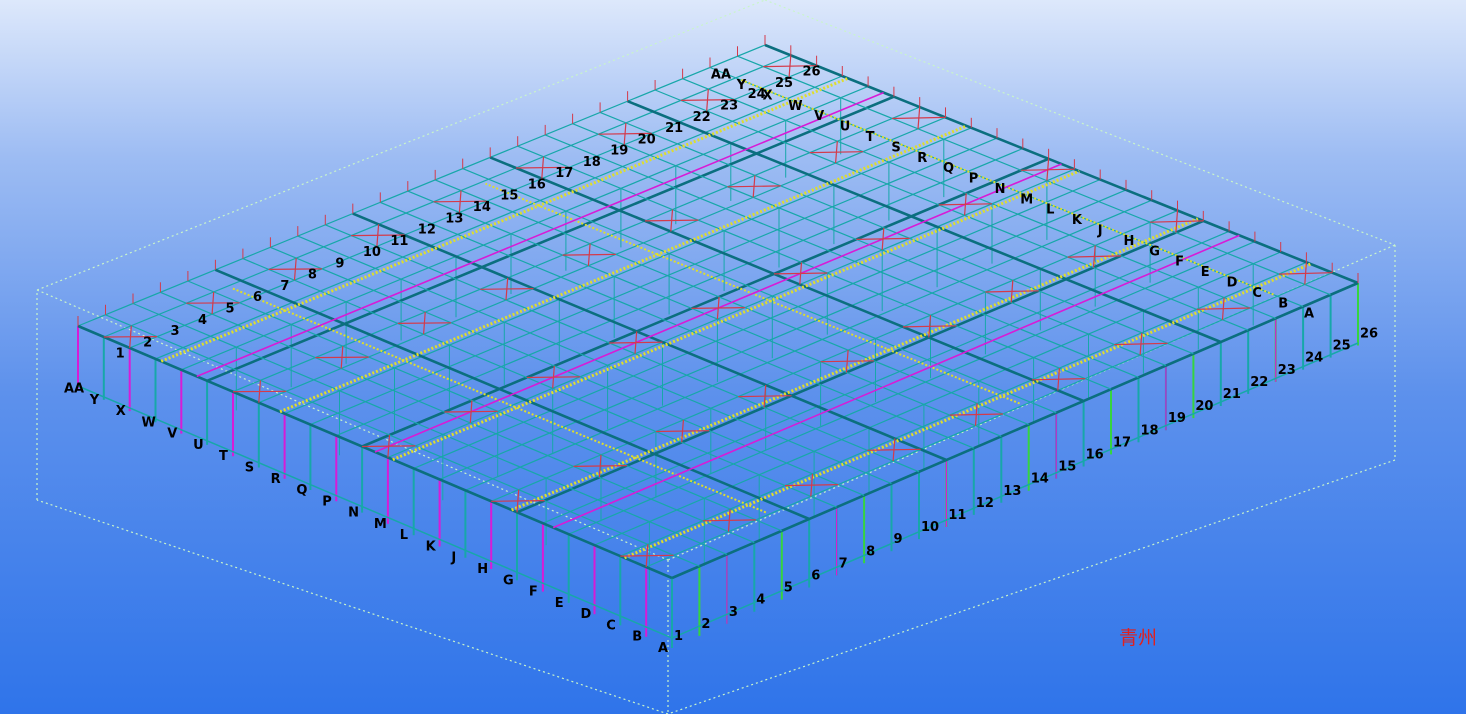  Describe the element at coordinates (637, 637) in the screenshot. I see `grid-label-letter: B` at that location.